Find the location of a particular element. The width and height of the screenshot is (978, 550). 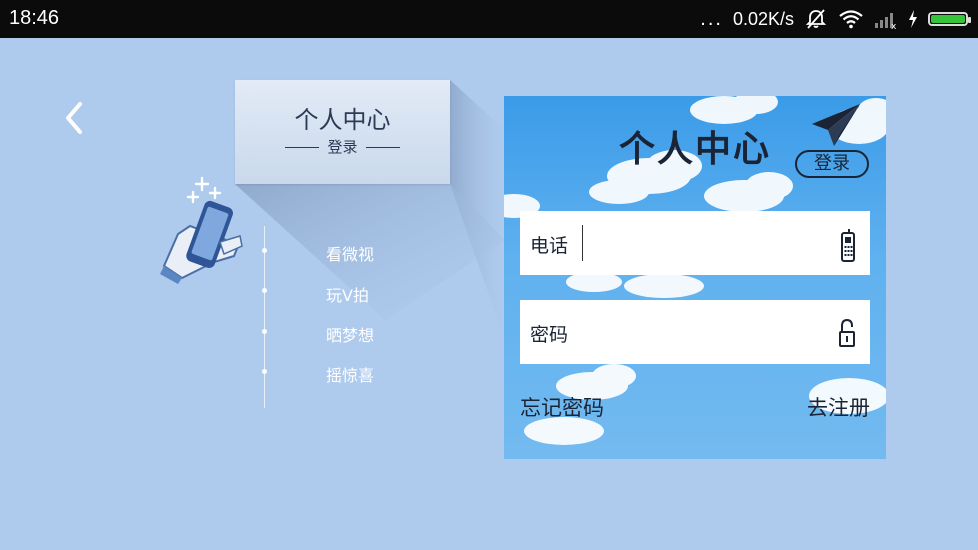

back-button is located at coordinates (74, 118).